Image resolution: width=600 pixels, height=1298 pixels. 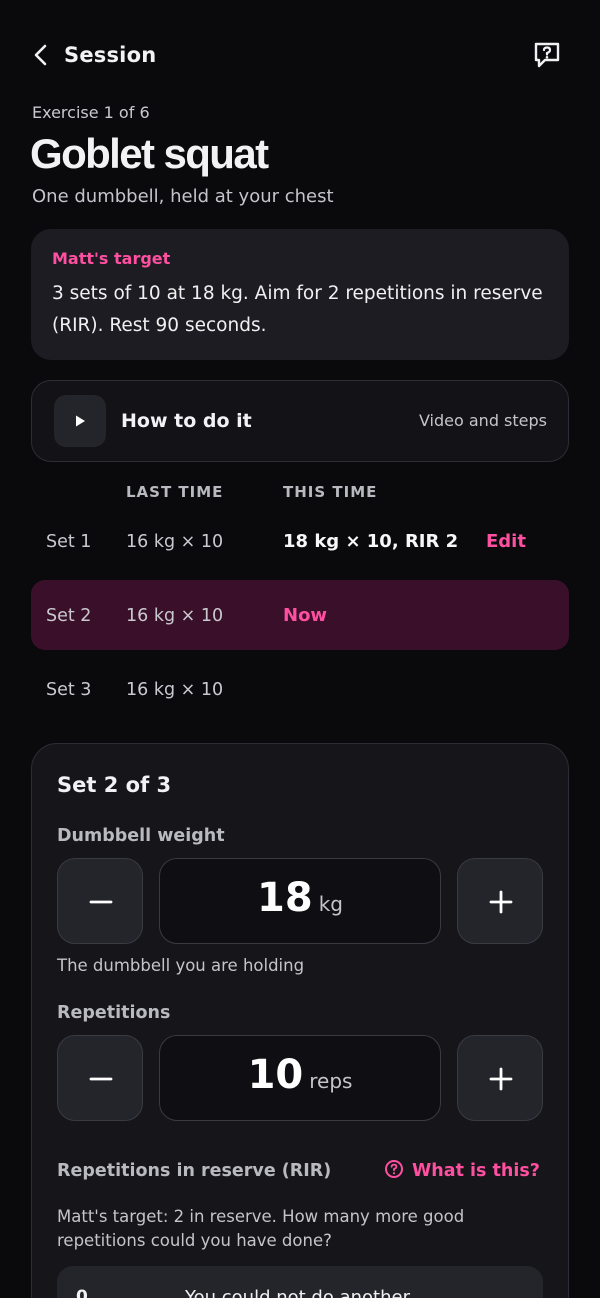 I want to click on exercise-title: Goblet squat, so click(x=149, y=153).